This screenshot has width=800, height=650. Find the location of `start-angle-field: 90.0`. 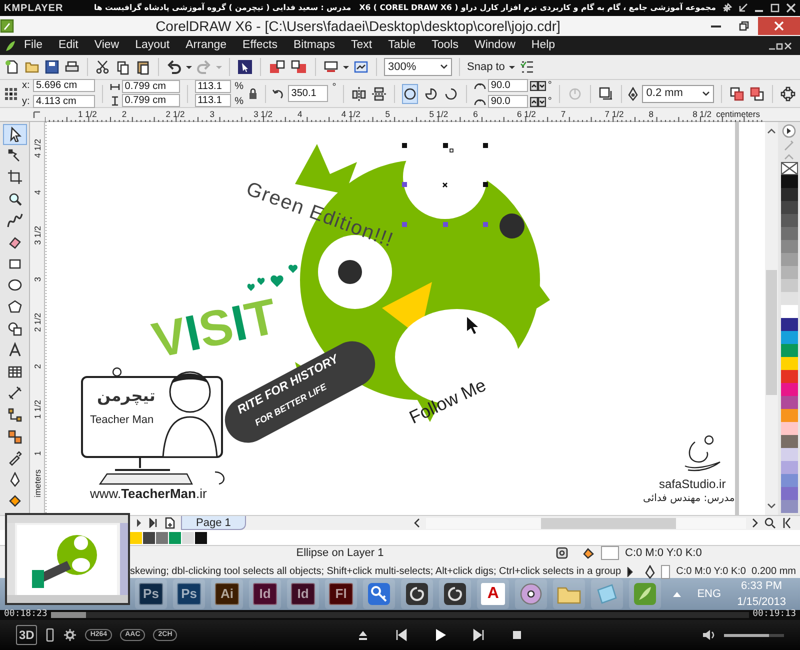

start-angle-field: 90.0 is located at coordinates (508, 85).